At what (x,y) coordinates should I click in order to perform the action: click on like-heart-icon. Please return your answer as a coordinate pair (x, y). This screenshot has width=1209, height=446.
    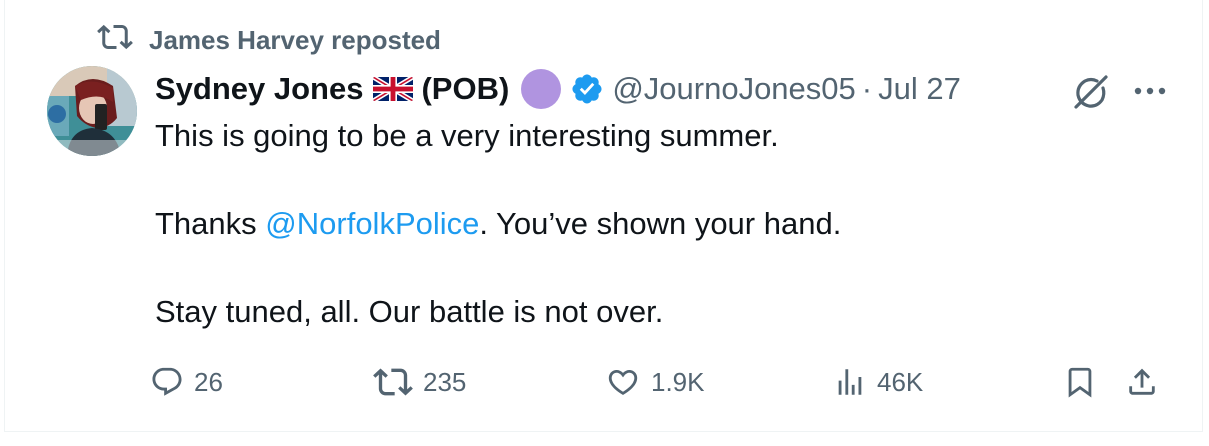
    Looking at the image, I should click on (623, 382).